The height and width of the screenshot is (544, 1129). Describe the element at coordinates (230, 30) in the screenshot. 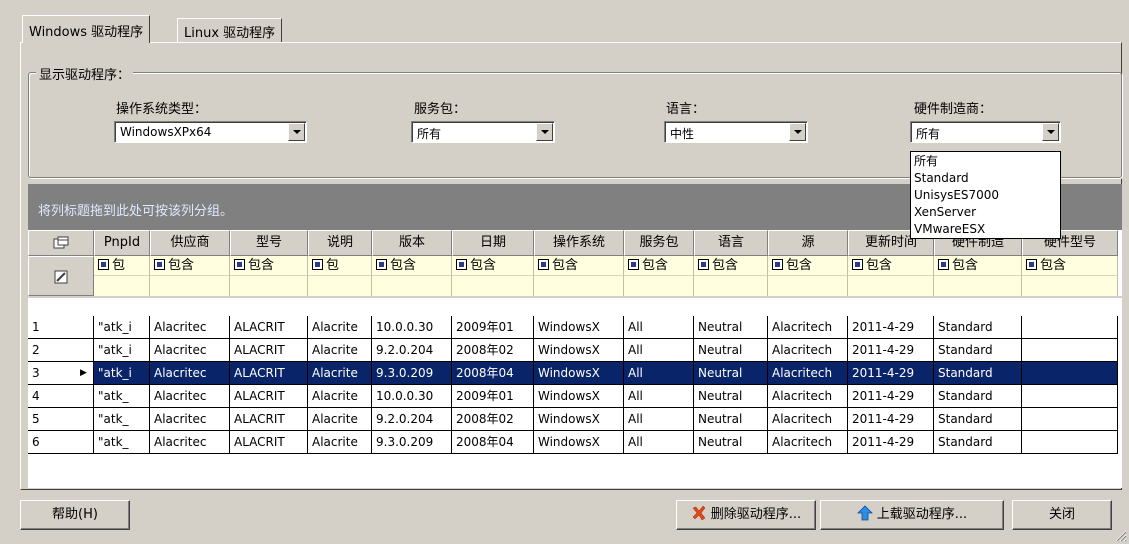

I see `tab-linux-drivers: Linux 驱动程序` at that location.